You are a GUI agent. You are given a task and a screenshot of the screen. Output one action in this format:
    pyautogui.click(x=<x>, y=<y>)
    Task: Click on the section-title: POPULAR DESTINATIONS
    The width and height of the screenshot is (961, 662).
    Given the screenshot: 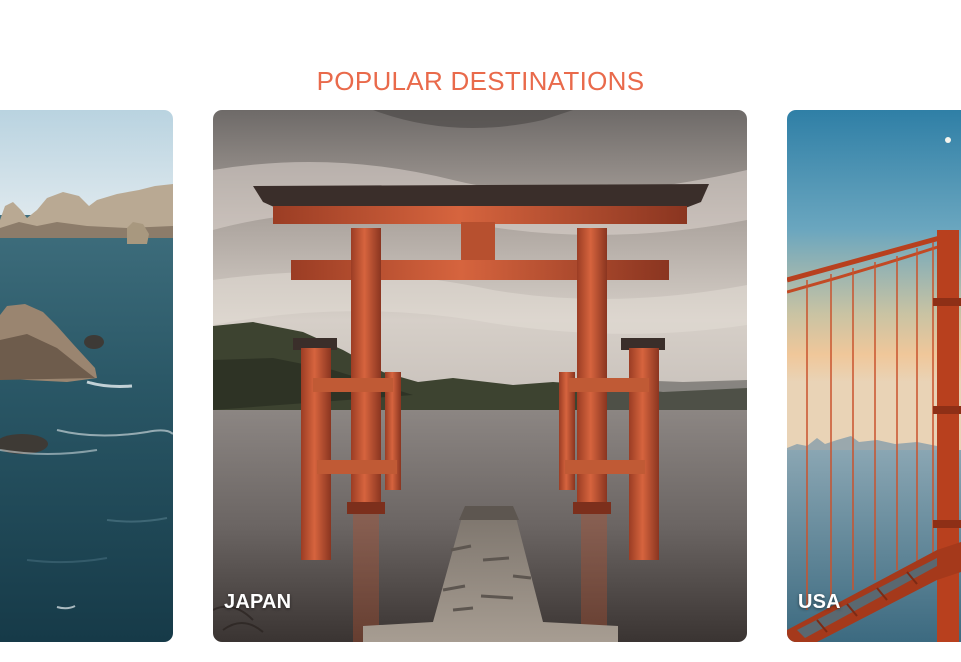 What is the action you would take?
    pyautogui.click(x=480, y=80)
    